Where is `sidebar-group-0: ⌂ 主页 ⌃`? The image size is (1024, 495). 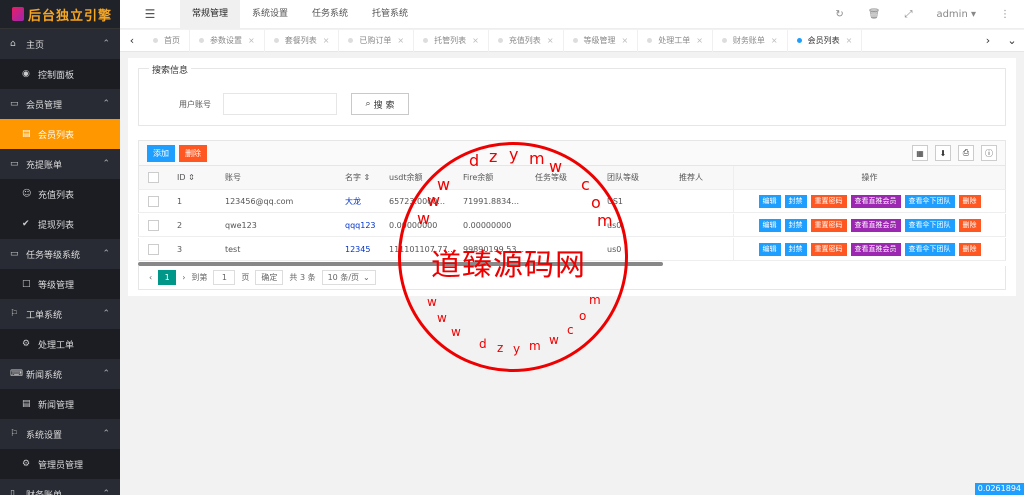
sidebar-group-0: ⌂ 主页 ⌃ is located at coordinates (60, 44).